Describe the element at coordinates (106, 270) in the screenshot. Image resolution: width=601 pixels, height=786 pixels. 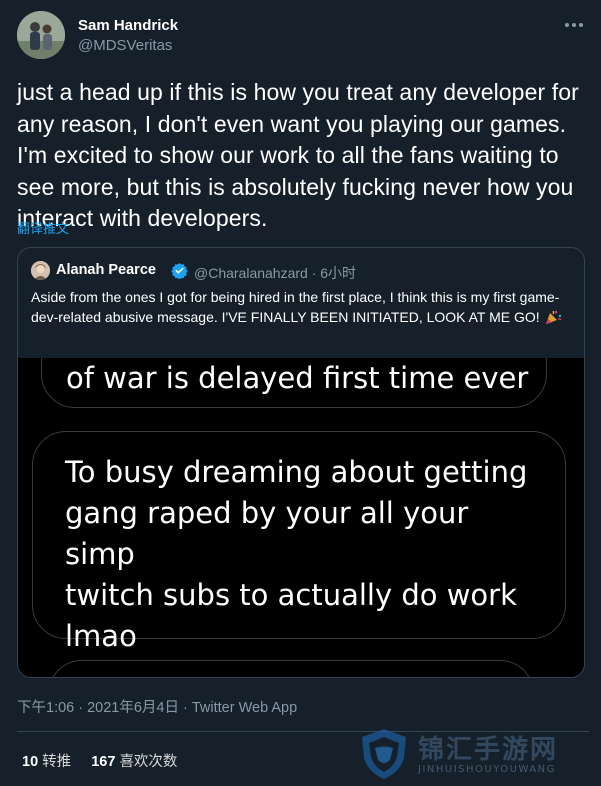
I see `quoted-author-name: Alanah Pearce` at that location.